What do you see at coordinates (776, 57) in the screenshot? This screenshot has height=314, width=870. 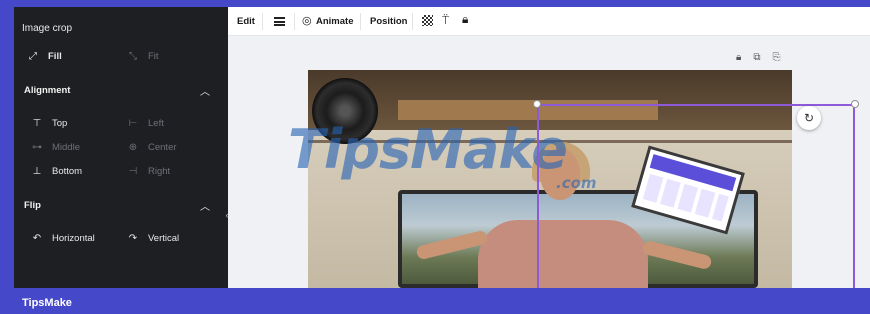 I see `add-page-icon: ⎘` at bounding box center [776, 57].